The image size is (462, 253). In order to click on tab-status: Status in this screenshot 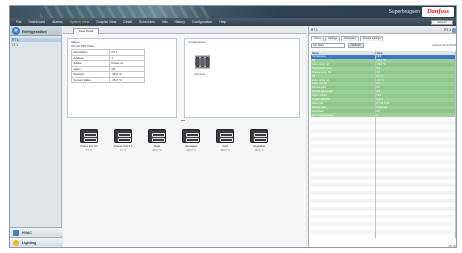, I will do `click(318, 38)`.